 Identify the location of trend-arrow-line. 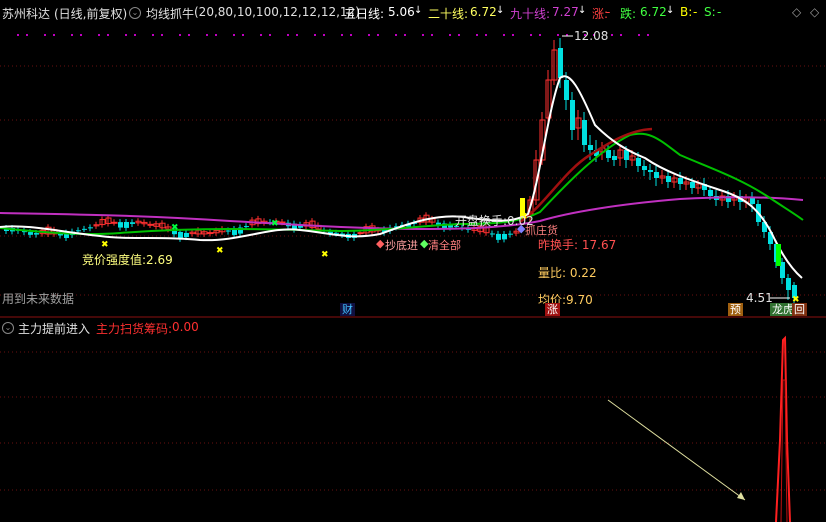
(676, 450).